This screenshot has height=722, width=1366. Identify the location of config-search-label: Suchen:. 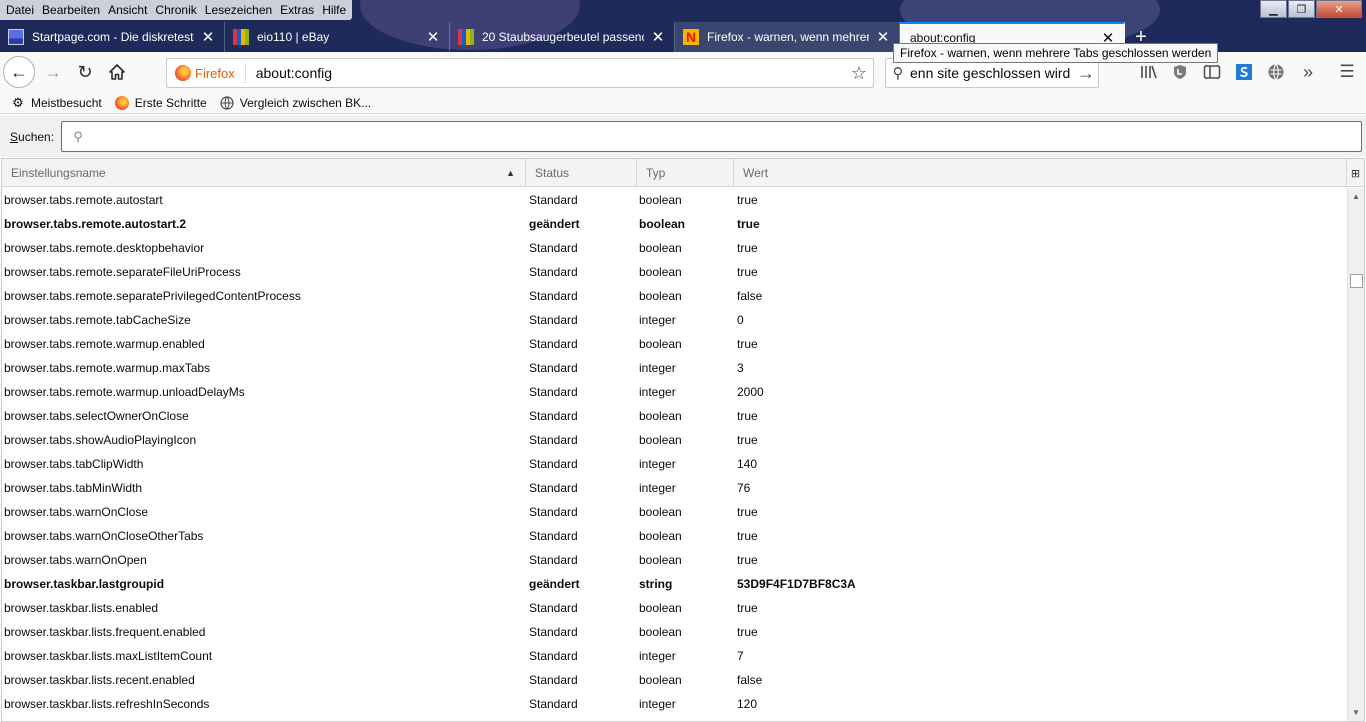
(32, 137).